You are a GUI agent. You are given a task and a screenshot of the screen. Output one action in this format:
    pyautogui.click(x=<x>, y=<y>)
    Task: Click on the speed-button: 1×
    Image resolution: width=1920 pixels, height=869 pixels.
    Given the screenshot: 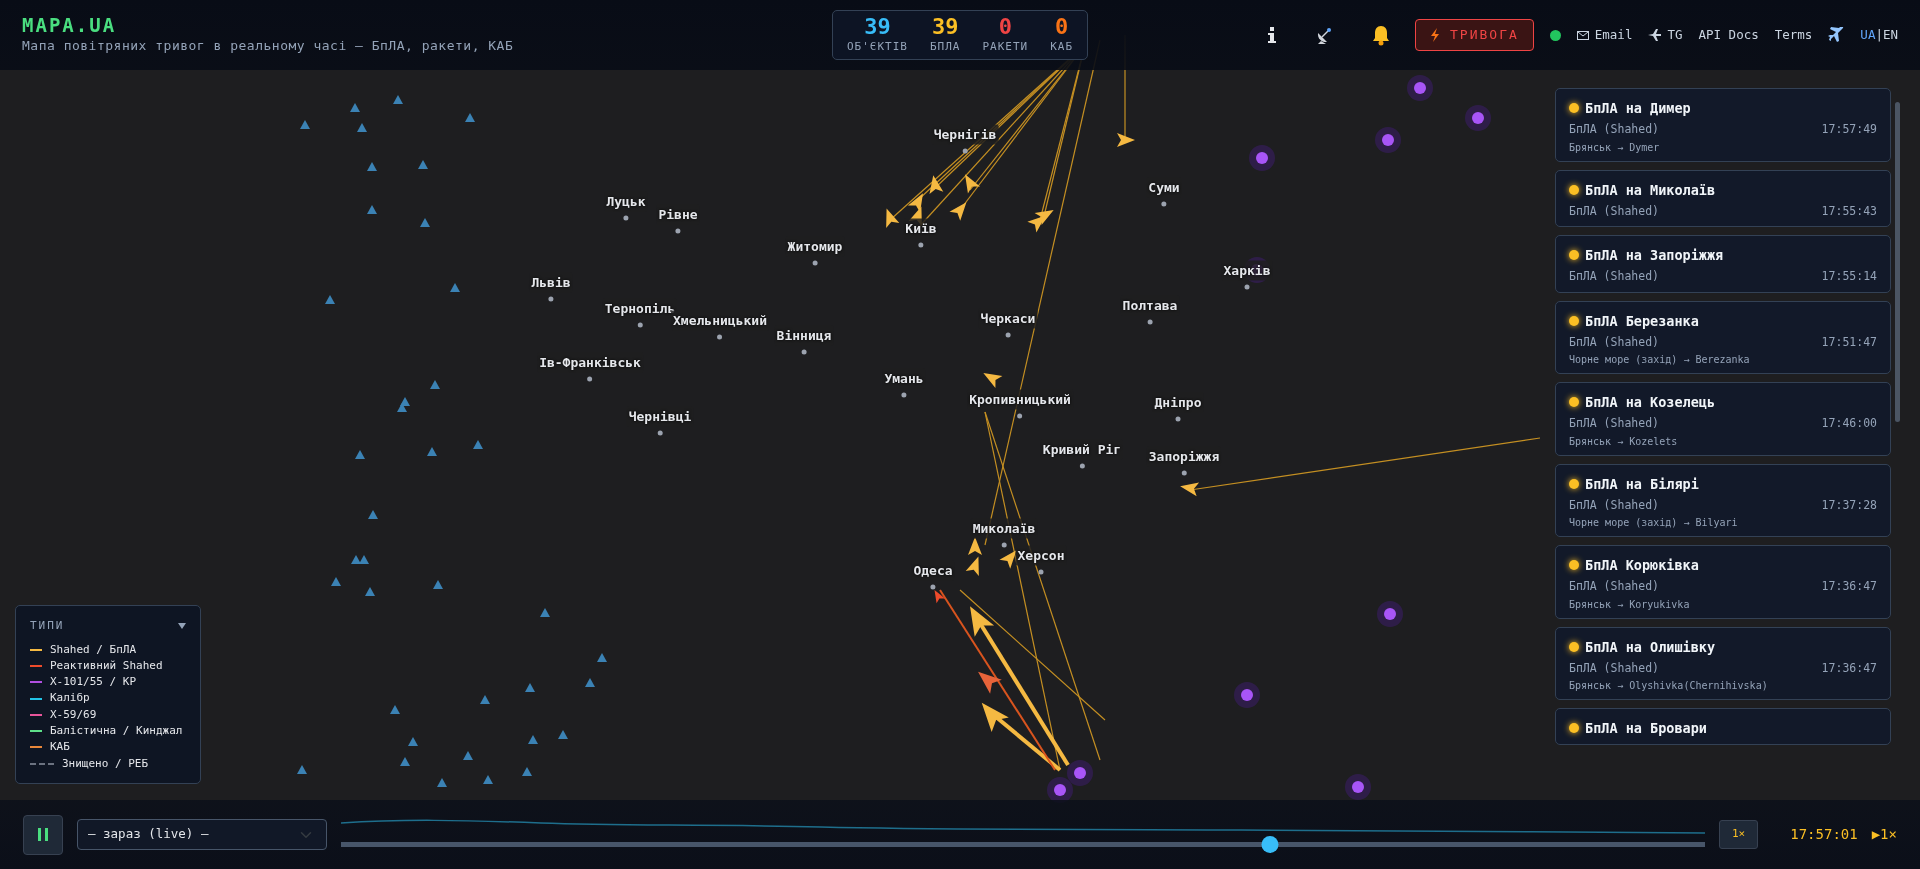 What is the action you would take?
    pyautogui.click(x=1739, y=834)
    